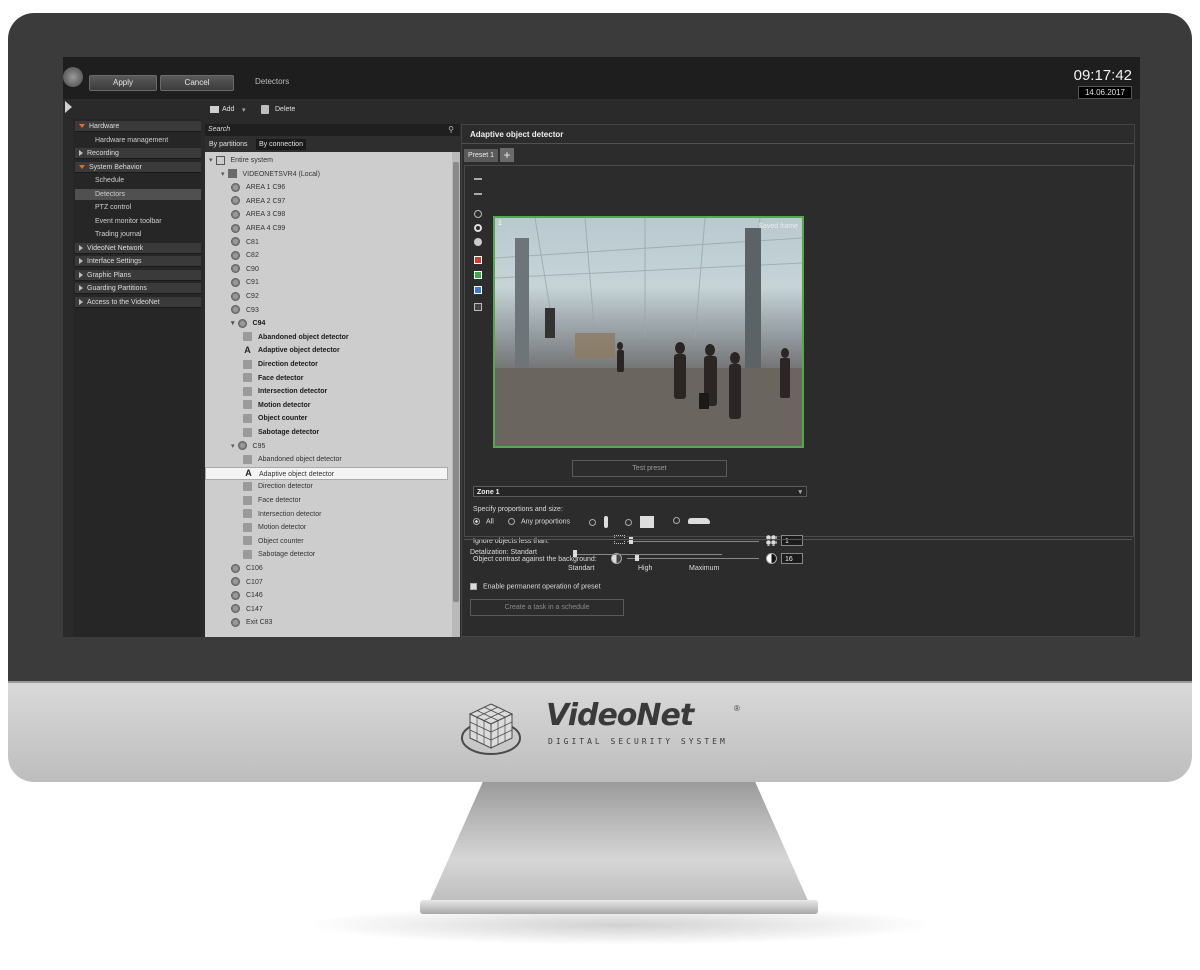 Image resolution: width=1200 pixels, height=970 pixels. Describe the element at coordinates (592, 522) in the screenshot. I see `radio-person-icon` at that location.